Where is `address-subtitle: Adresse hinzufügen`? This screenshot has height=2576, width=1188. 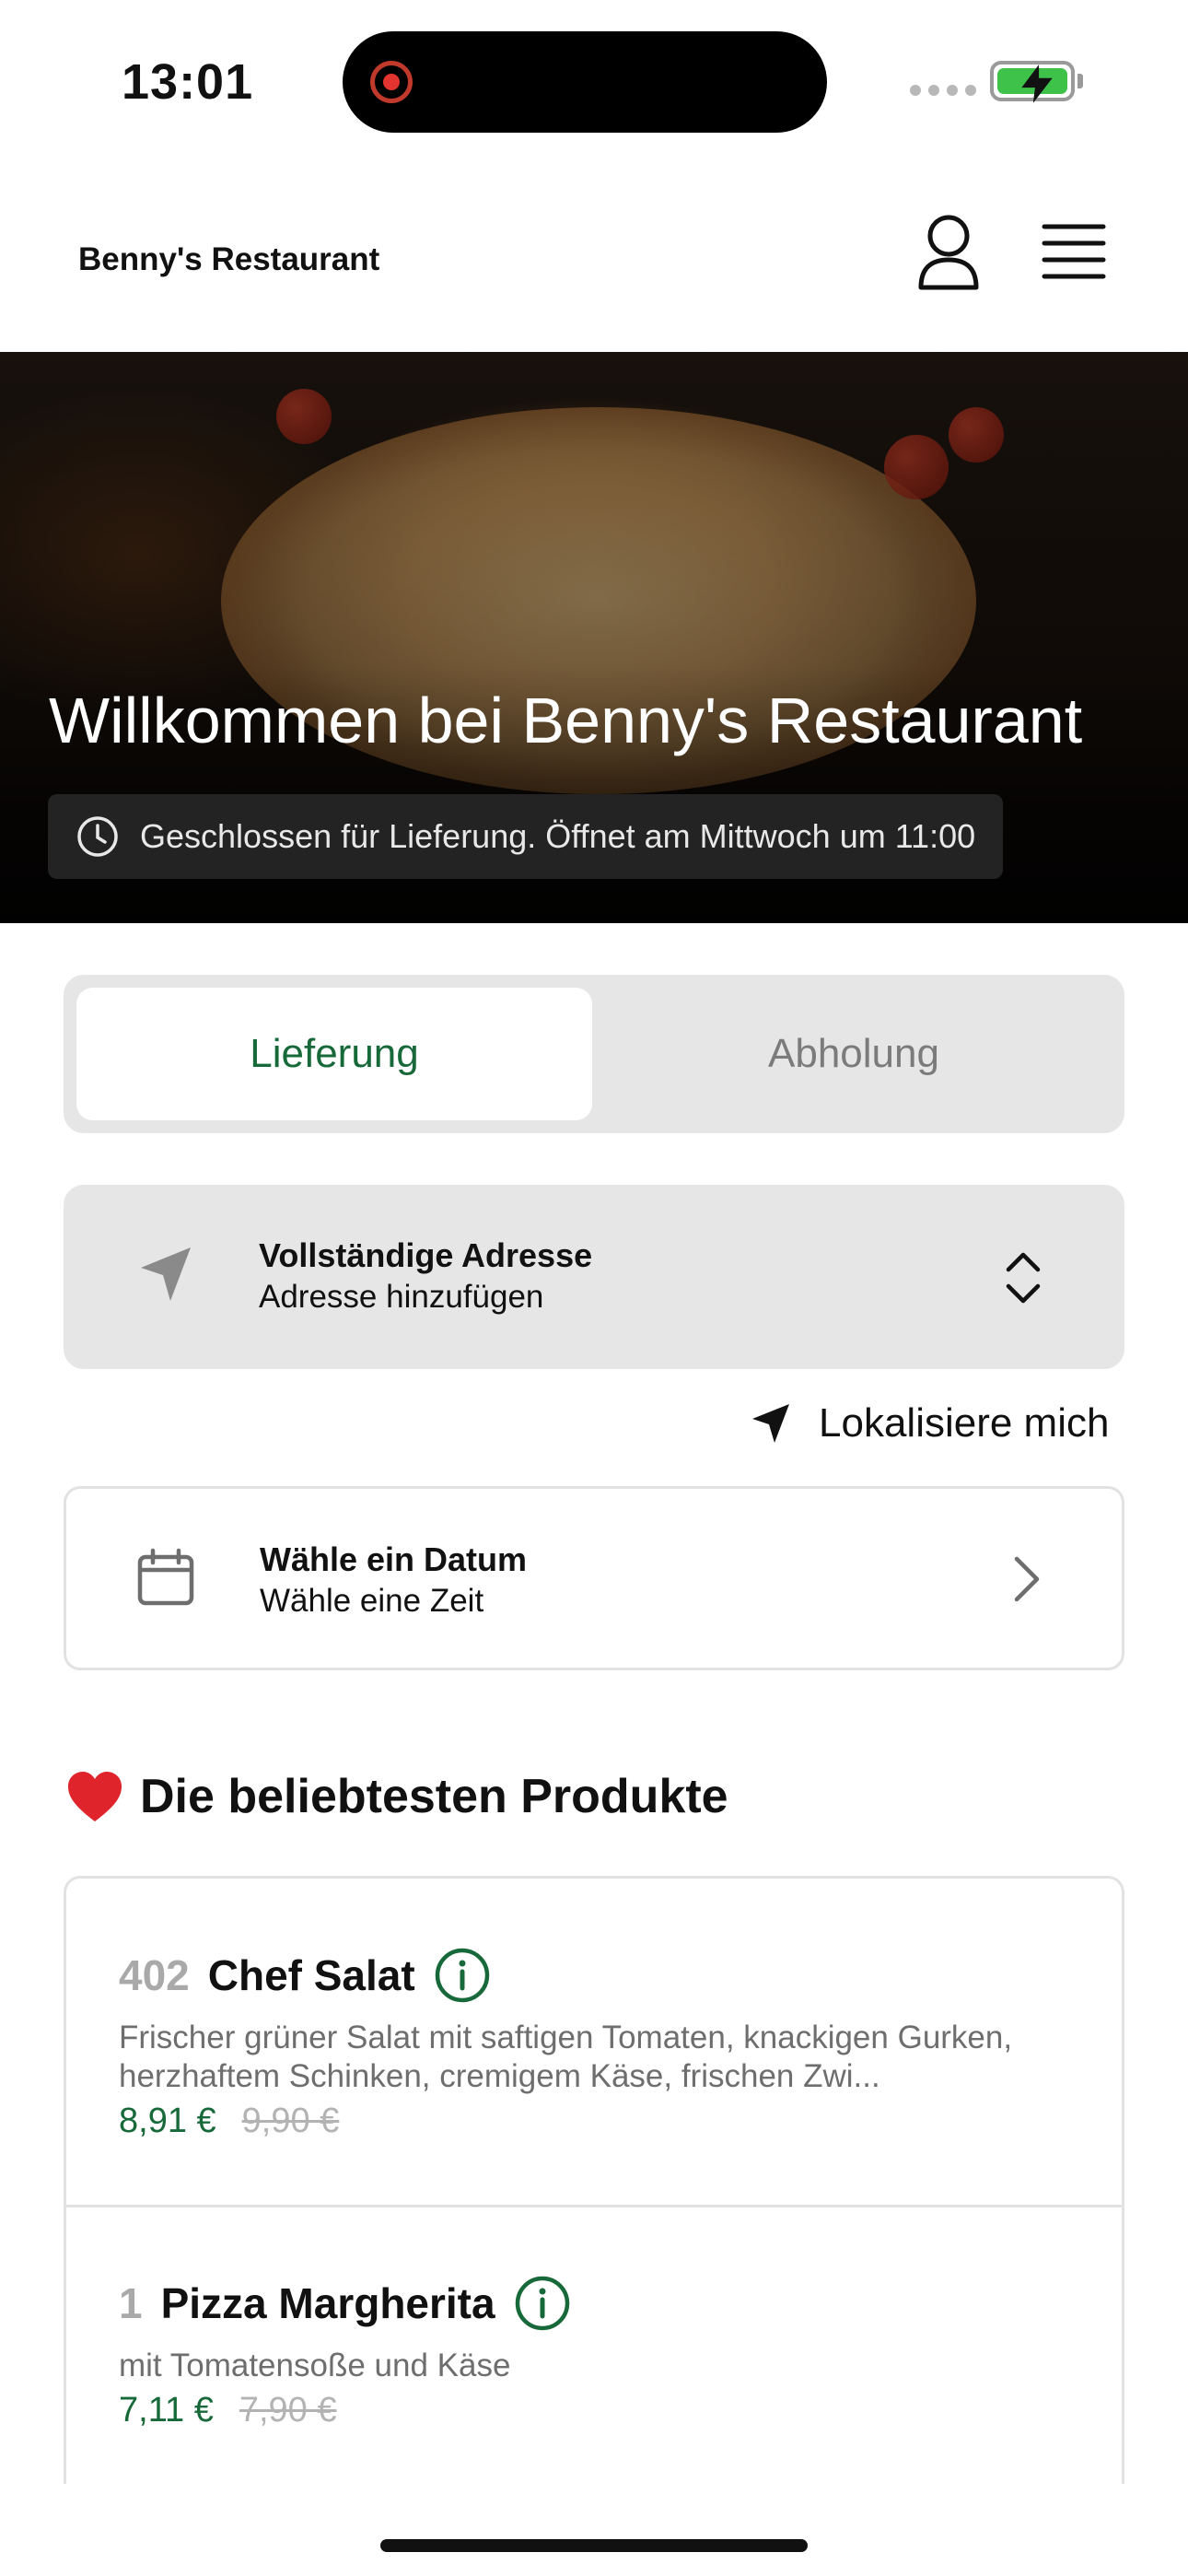 address-subtitle: Adresse hinzufügen is located at coordinates (401, 1297).